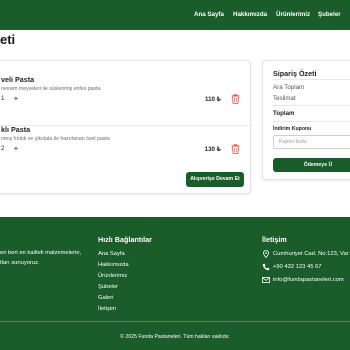 The width and height of the screenshot is (350, 350). Describe the element at coordinates (20, 262) in the screenshot. I see `about-line: tları sunuyoruz.` at that location.